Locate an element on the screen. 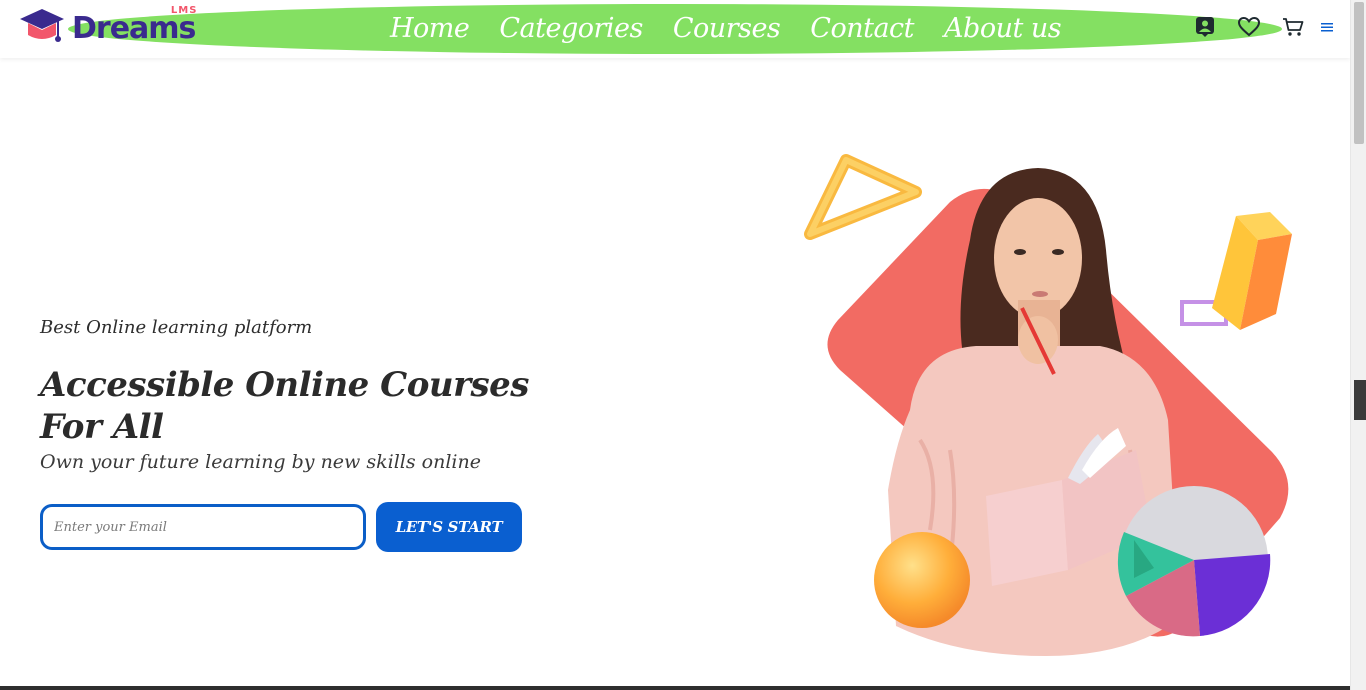 The image size is (1366, 690). graduation-cap-icon is located at coordinates (42, 28).